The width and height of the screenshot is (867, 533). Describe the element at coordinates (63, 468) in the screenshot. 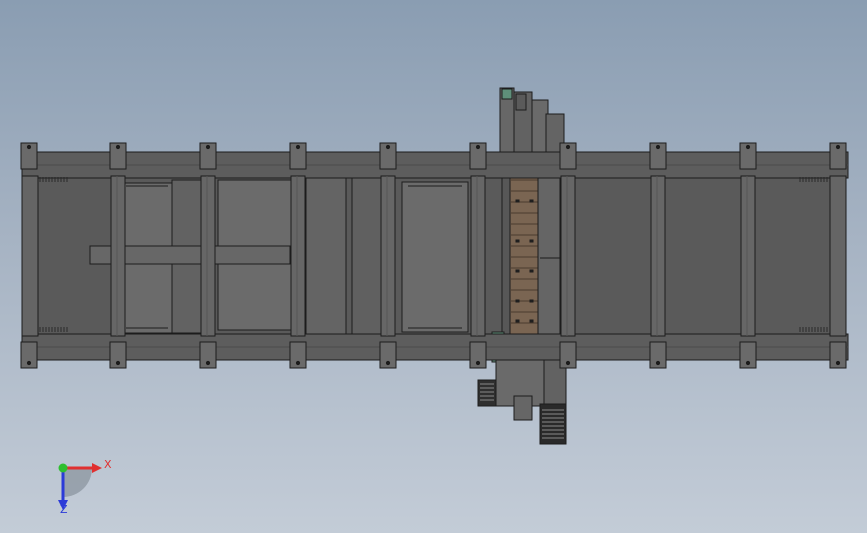

I see `y-axis-dot` at that location.